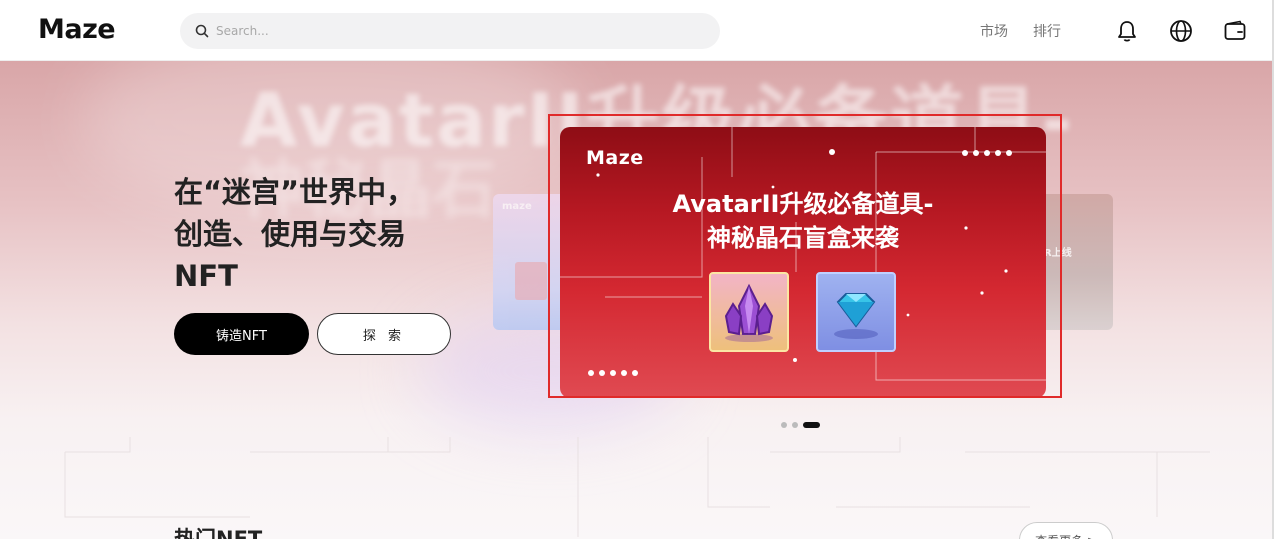 The width and height of the screenshot is (1274, 539). Describe the element at coordinates (206, 276) in the screenshot. I see `headline-line-3: NFT` at that location.